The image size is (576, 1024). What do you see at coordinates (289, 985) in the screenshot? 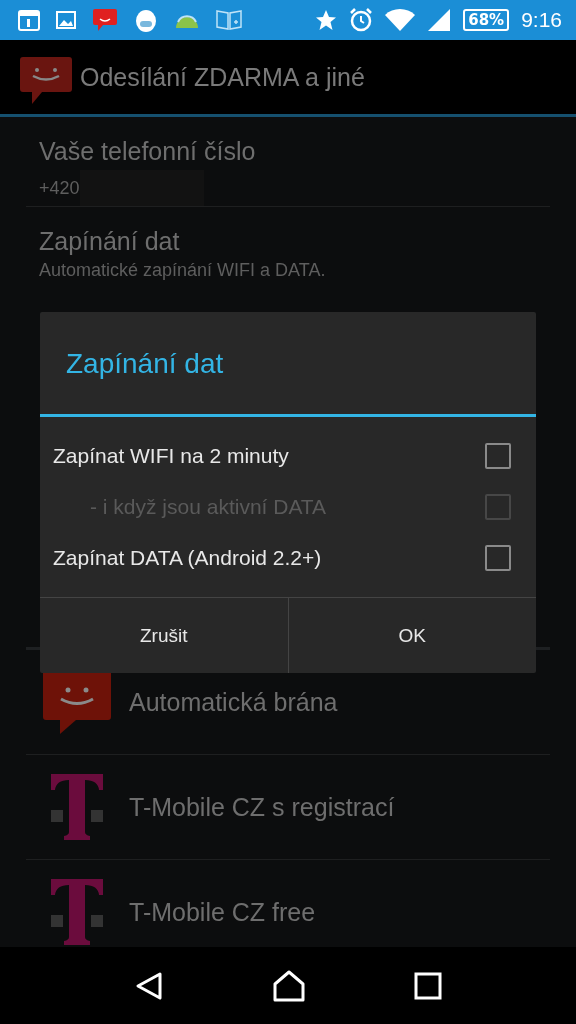
I see `home-icon` at bounding box center [289, 985].